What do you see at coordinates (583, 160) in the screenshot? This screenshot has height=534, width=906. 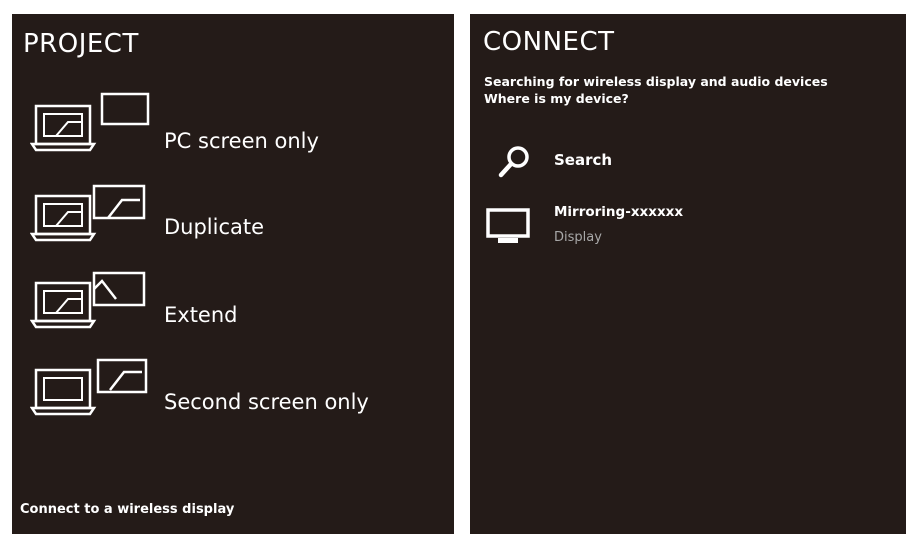 I see `search-label: Search` at bounding box center [583, 160].